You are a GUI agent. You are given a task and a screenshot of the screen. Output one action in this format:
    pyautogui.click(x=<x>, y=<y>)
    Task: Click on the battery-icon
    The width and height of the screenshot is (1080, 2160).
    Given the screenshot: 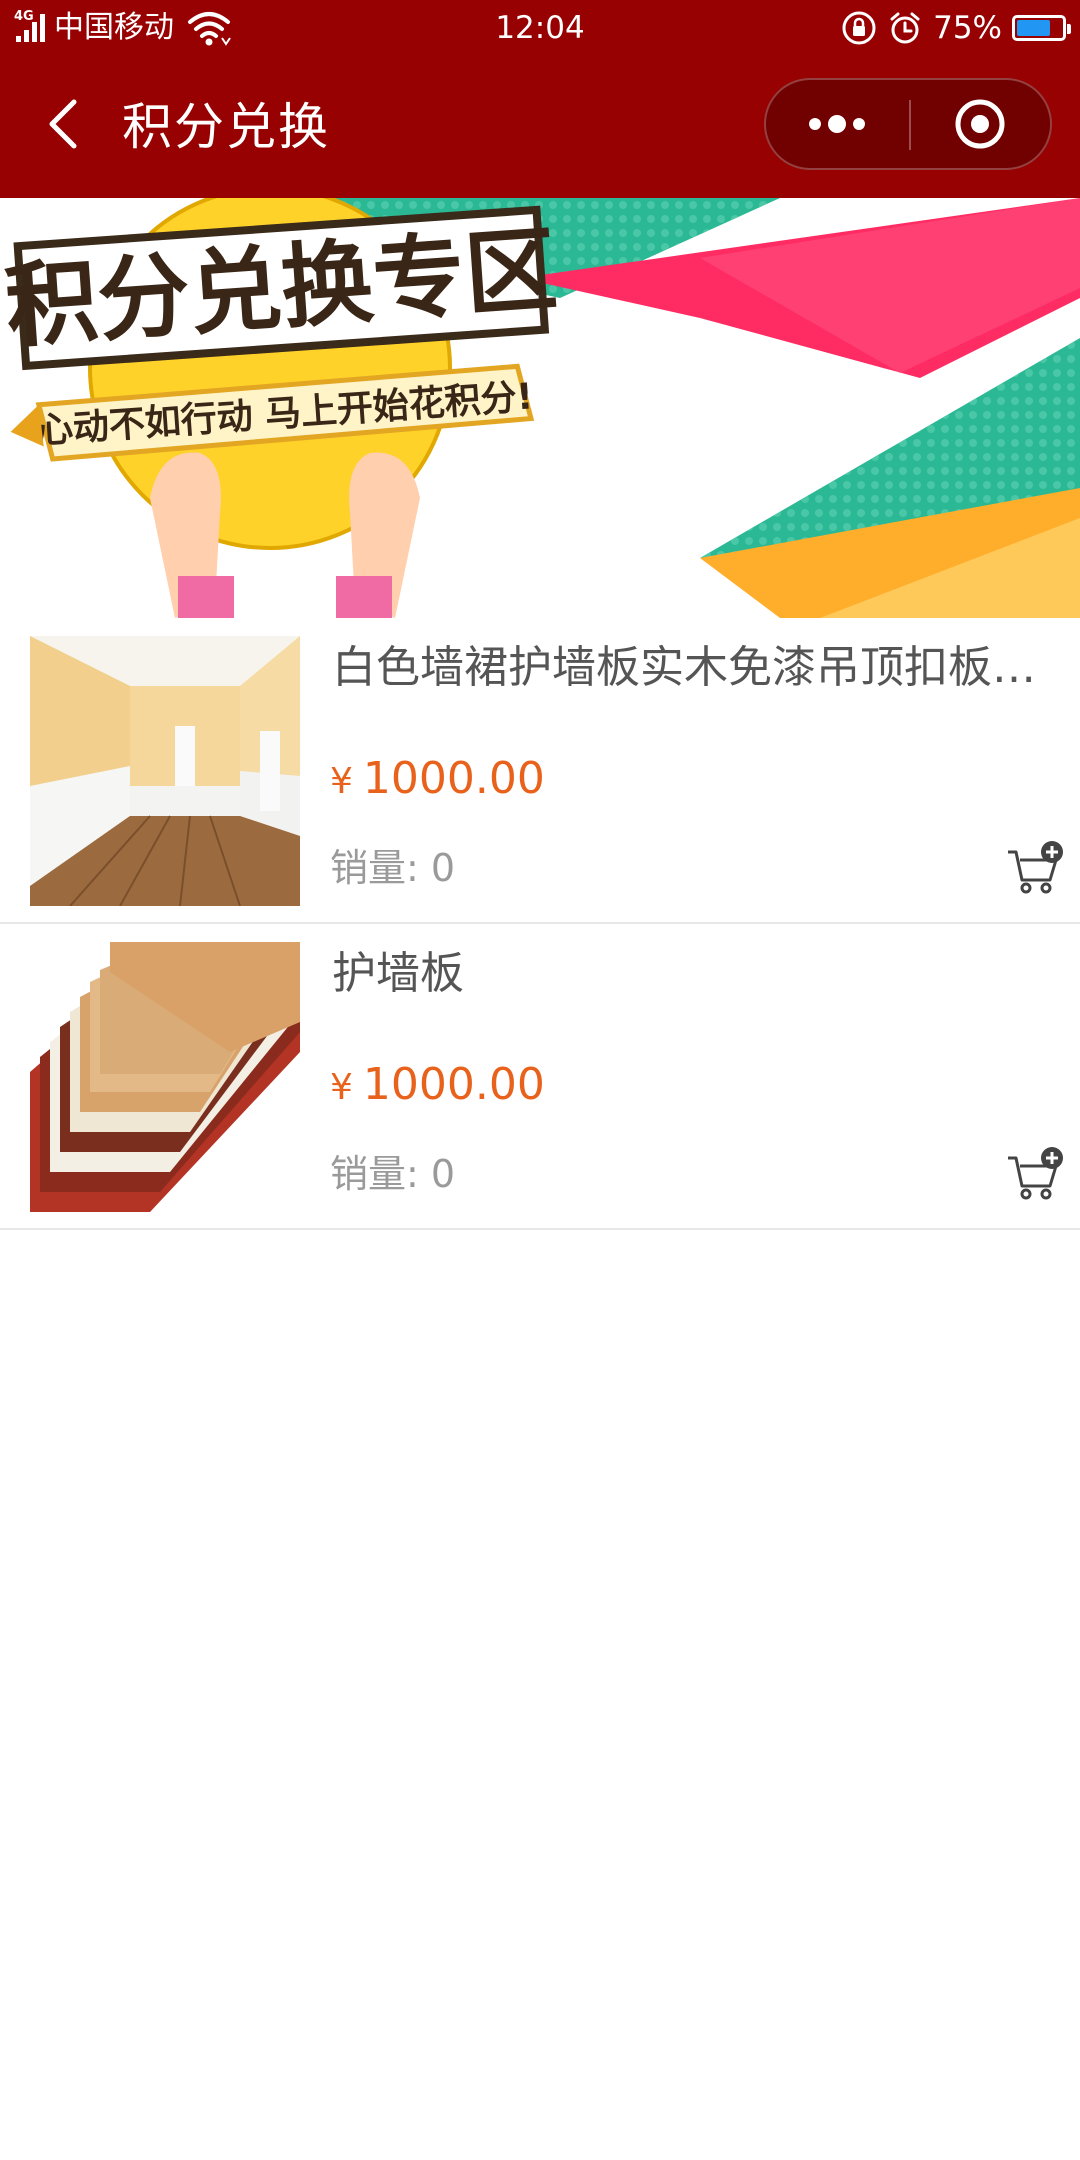 What is the action you would take?
    pyautogui.click(x=1041, y=28)
    